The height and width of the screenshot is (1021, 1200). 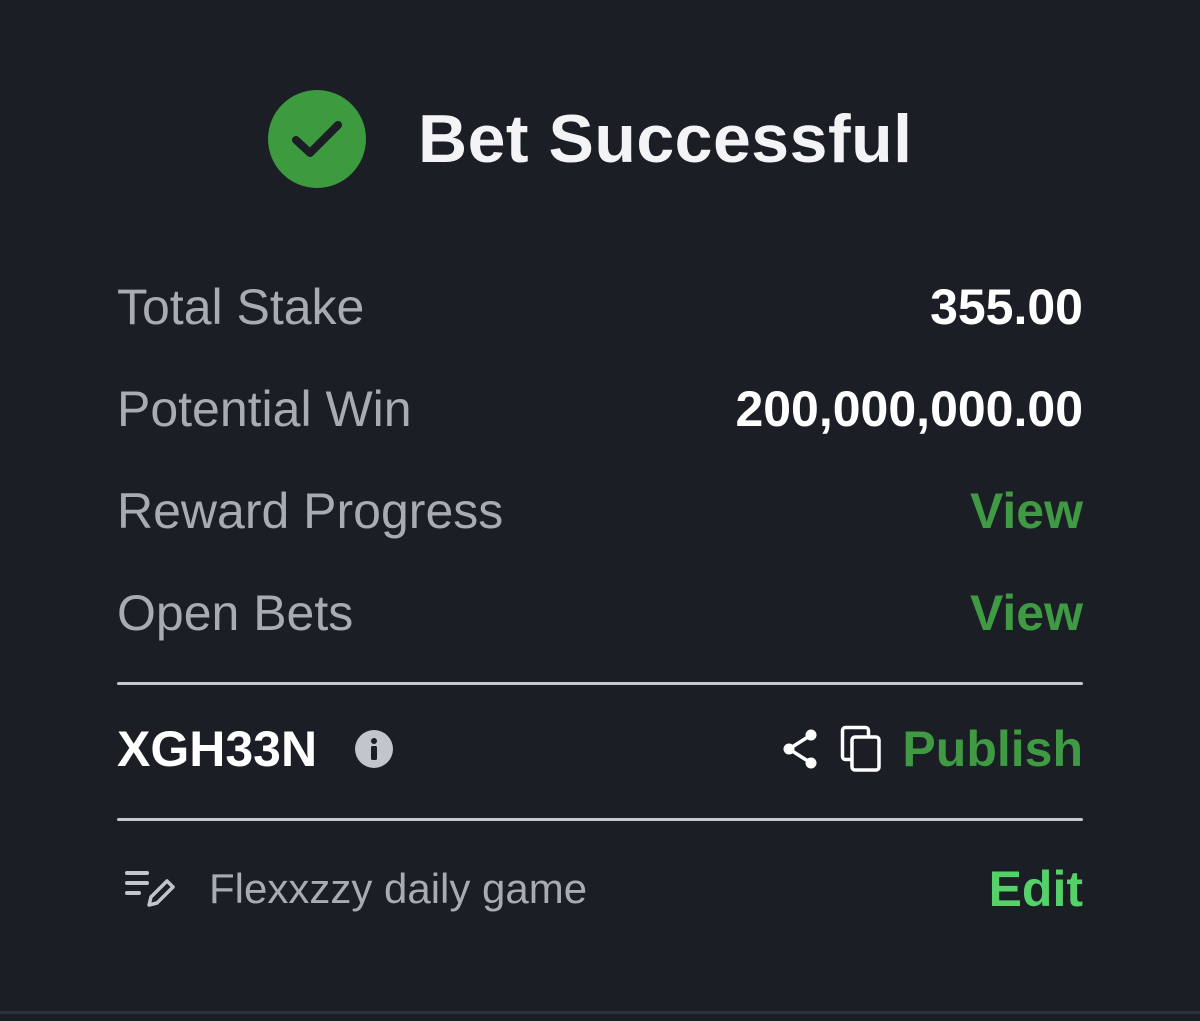 What do you see at coordinates (1026, 613) in the screenshot?
I see `open-bets-view-link: View` at bounding box center [1026, 613].